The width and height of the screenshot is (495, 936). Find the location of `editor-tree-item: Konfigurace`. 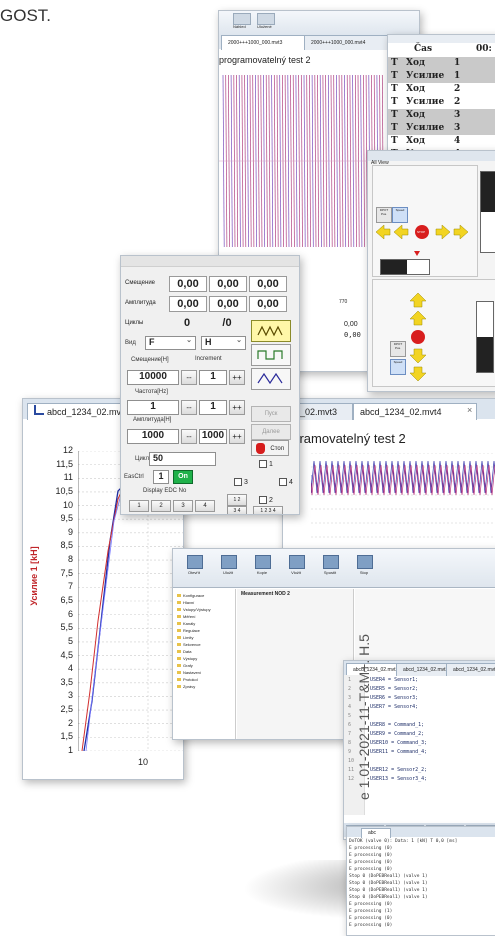

editor-tree-item: Konfigurace is located at coordinates (190, 595).